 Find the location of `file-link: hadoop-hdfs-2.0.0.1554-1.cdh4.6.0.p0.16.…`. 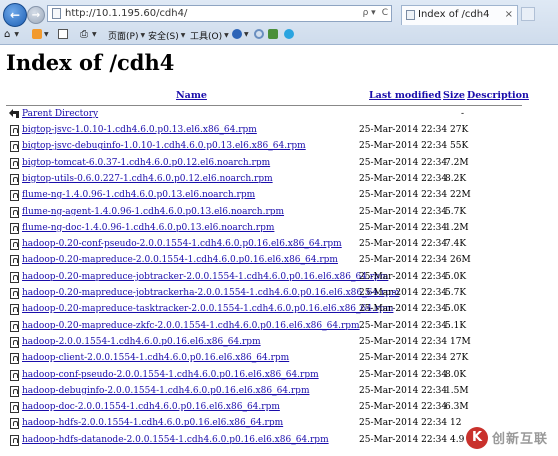

file-link: hadoop-hdfs-2.0.0.1554-1.cdh4.6.0.p0.16.… is located at coordinates (152, 423).